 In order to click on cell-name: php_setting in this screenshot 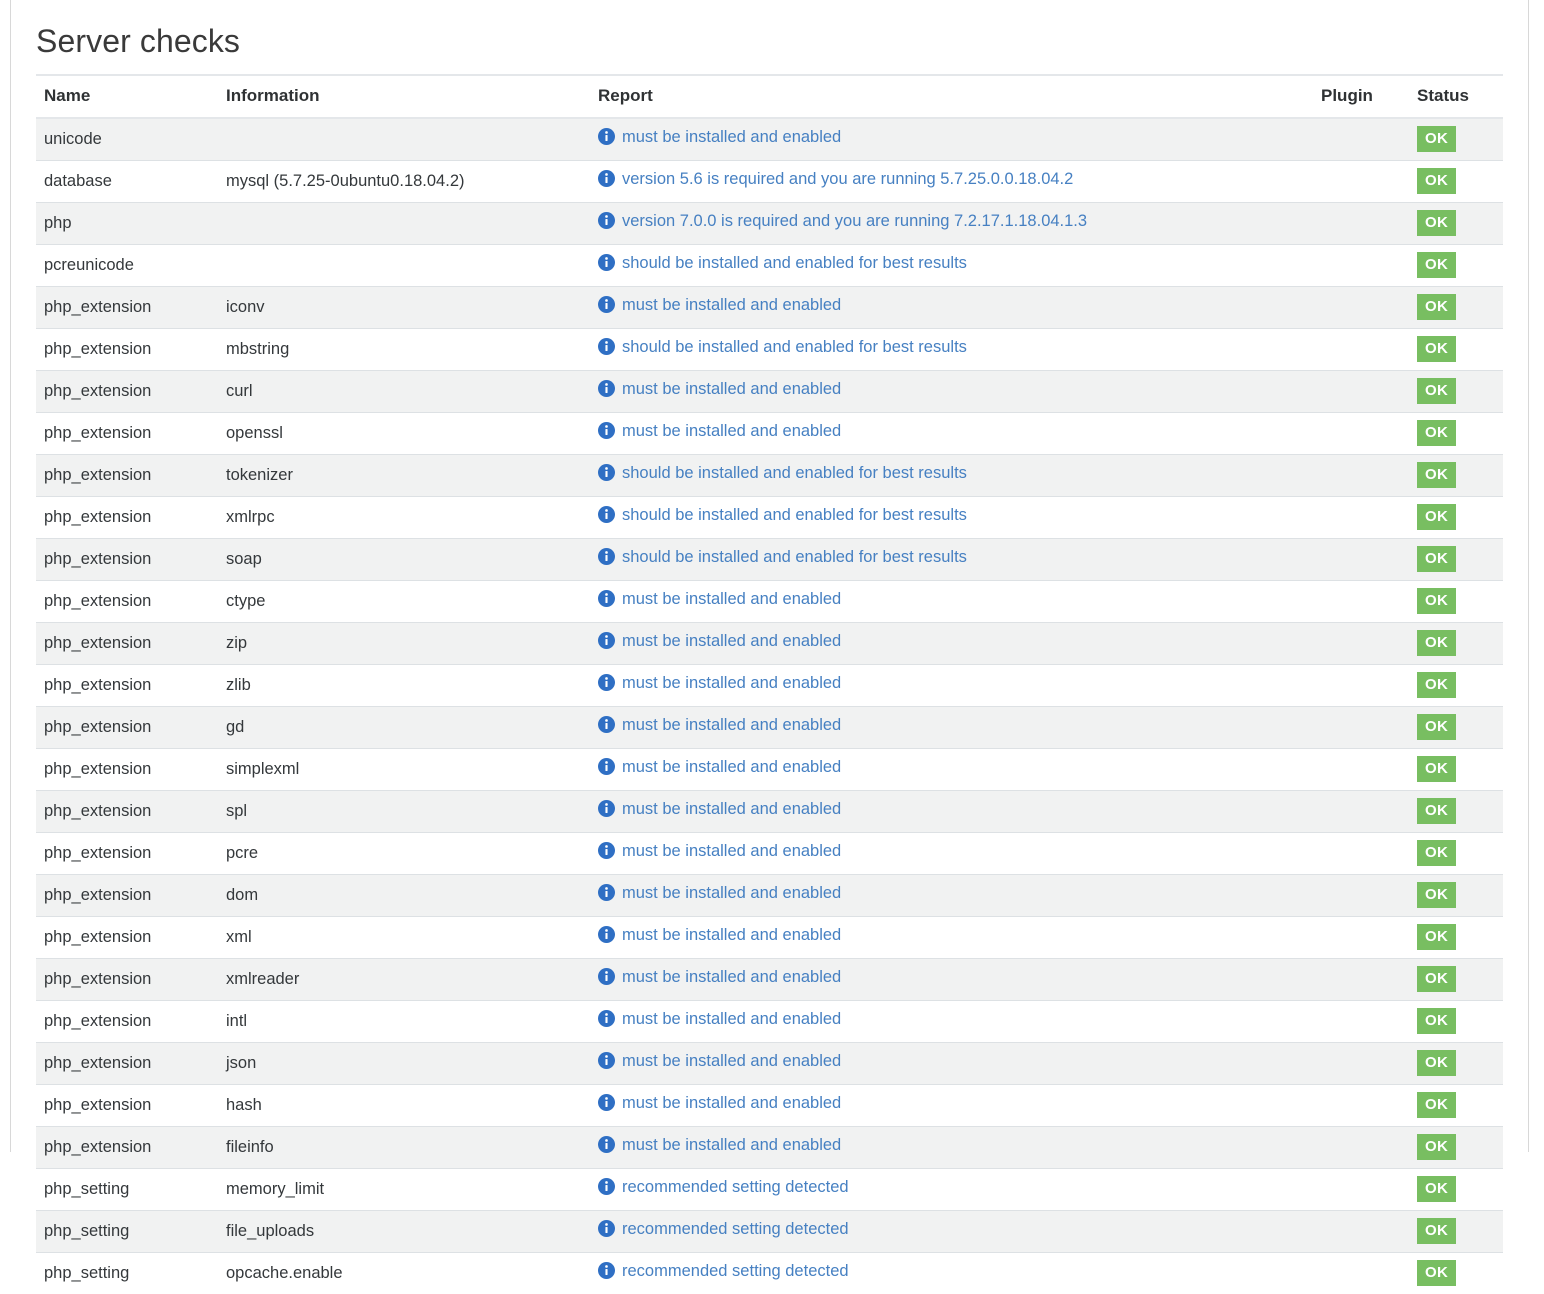, I will do `click(127, 1273)`.